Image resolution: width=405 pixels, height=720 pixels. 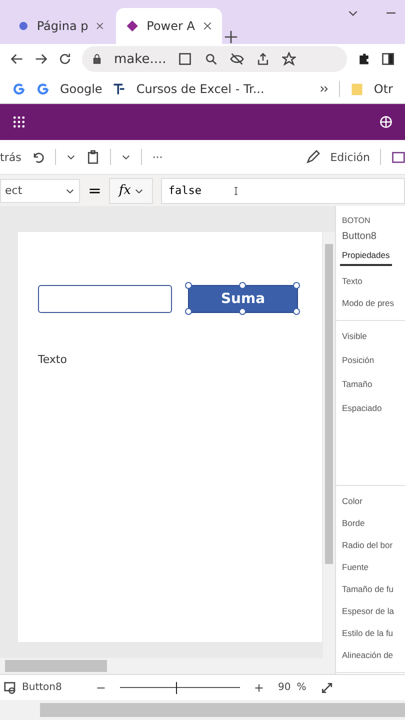 What do you see at coordinates (383, 89) in the screenshot?
I see `bookmark-folder: Otr` at bounding box center [383, 89].